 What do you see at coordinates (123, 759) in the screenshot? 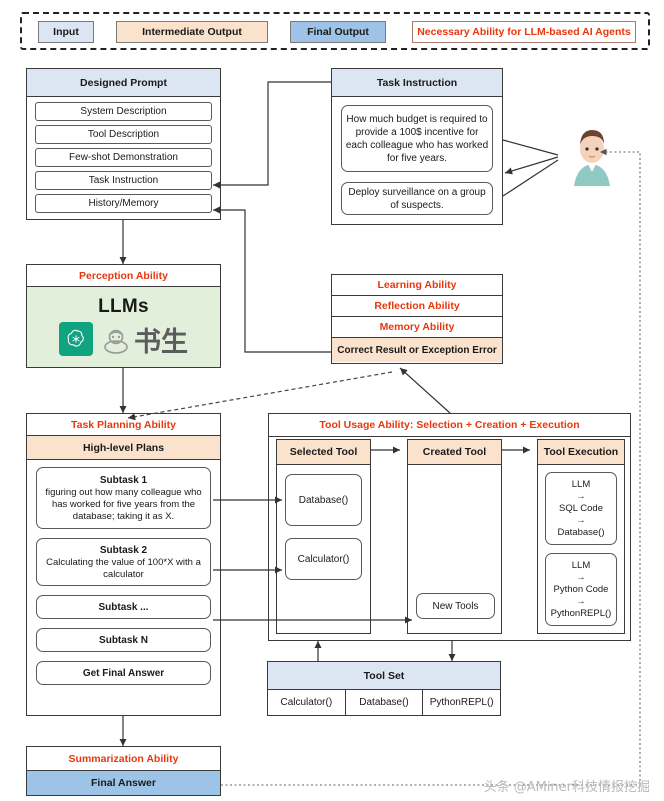
I see `summarization-title: Summarization Ability` at bounding box center [123, 759].